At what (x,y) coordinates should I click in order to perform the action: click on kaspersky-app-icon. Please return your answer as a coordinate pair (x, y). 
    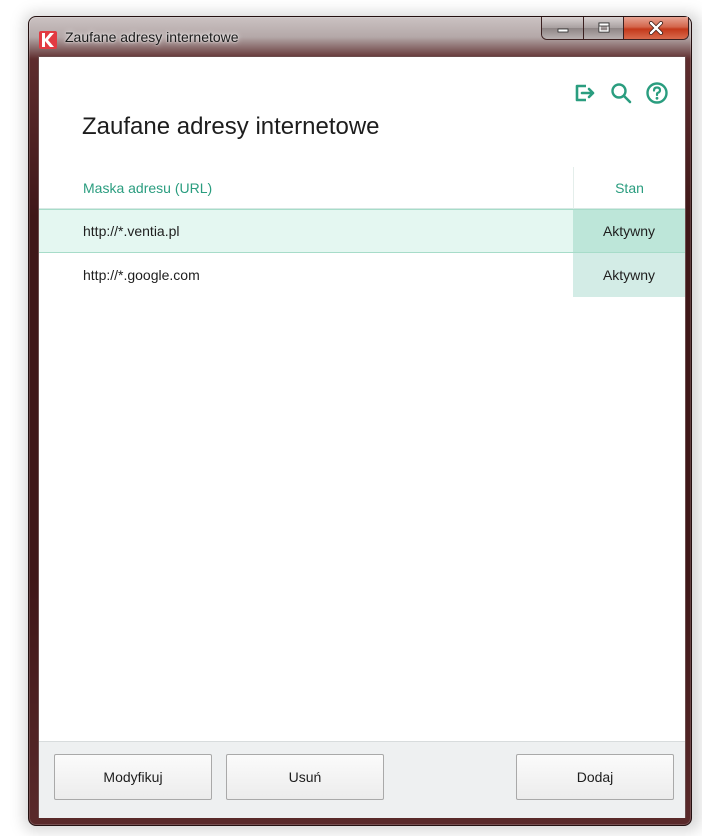
    Looking at the image, I should click on (48, 40).